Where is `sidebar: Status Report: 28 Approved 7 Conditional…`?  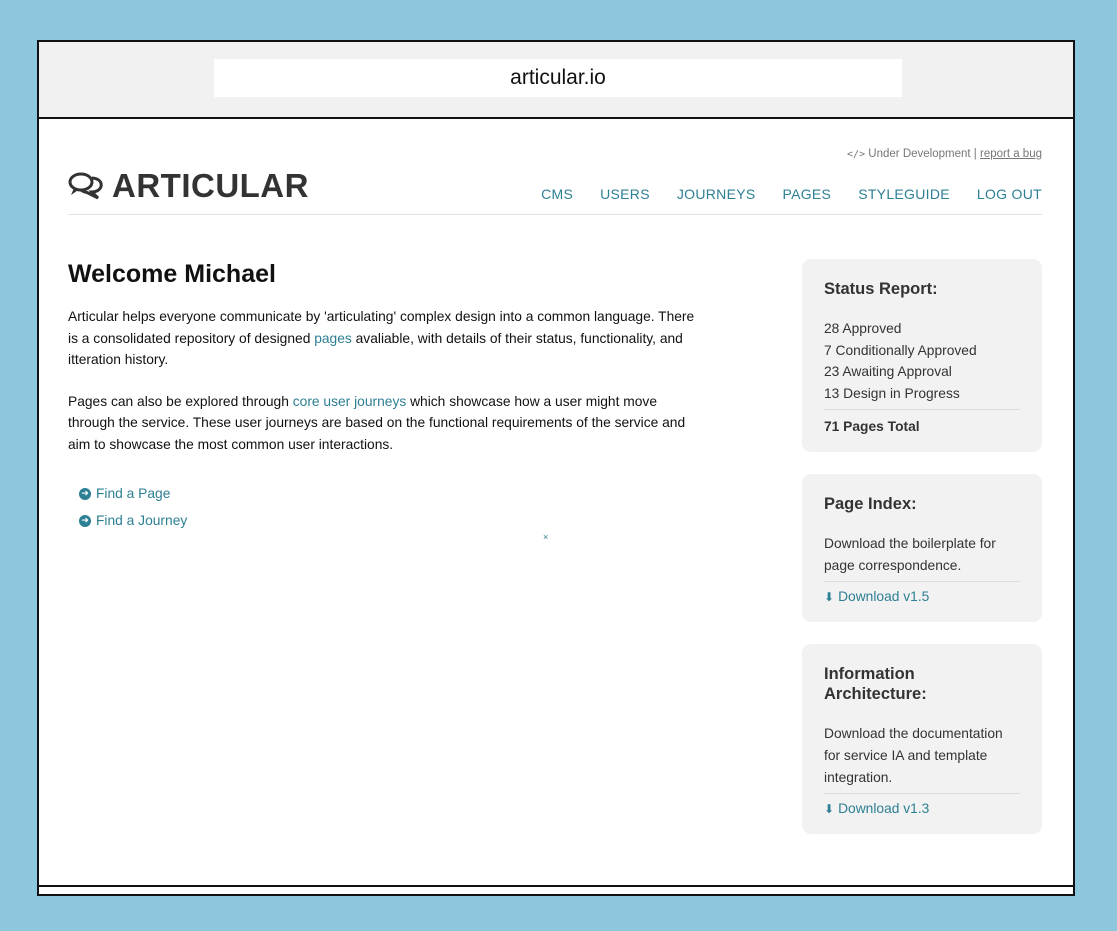
sidebar: Status Report: 28 Approved 7 Conditional… is located at coordinates (922, 557).